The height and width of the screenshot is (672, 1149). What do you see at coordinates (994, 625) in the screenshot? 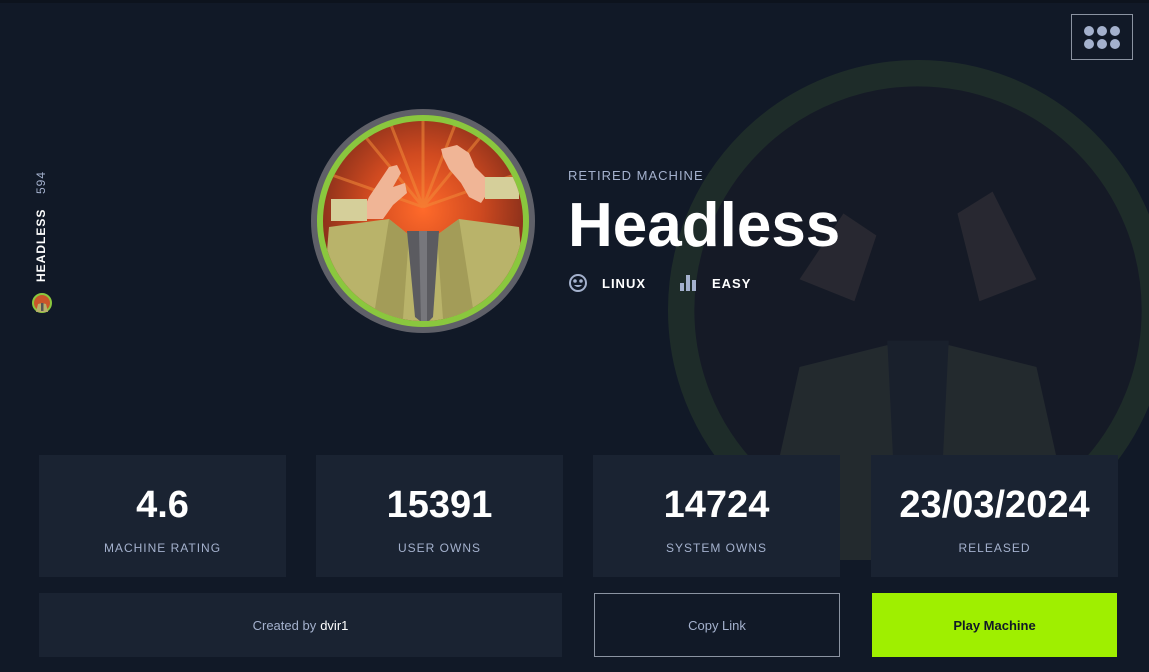
I see `play-machine-button: Play Machine` at bounding box center [994, 625].